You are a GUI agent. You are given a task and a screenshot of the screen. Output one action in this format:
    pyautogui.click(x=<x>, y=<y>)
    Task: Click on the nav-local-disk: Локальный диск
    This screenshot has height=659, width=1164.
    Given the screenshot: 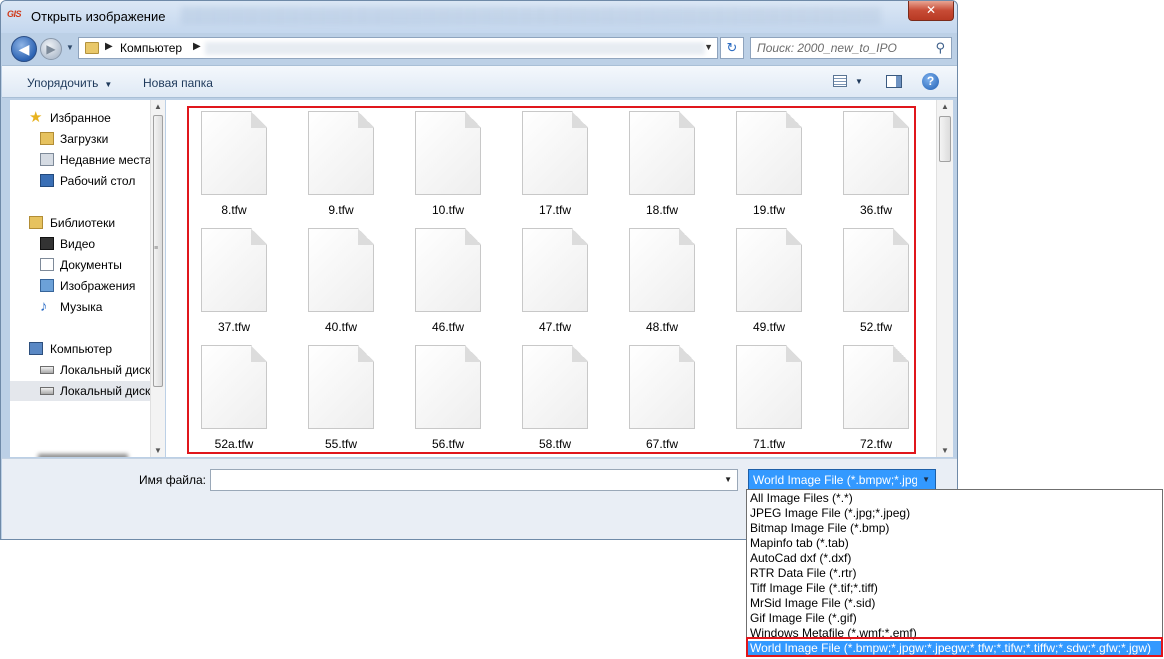 What is the action you would take?
    pyautogui.click(x=80, y=370)
    